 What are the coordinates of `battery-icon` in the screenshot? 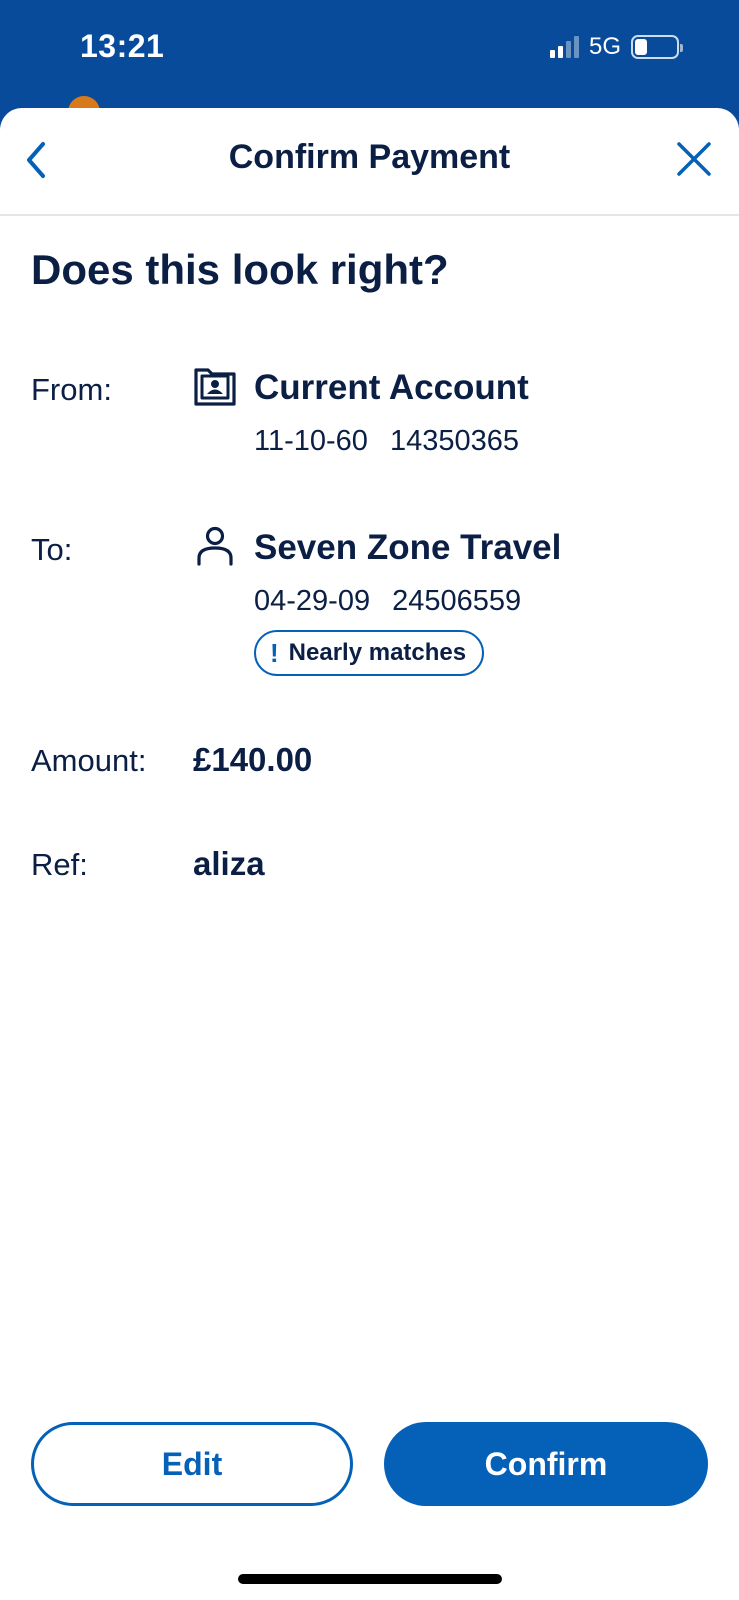 It's located at (657, 47).